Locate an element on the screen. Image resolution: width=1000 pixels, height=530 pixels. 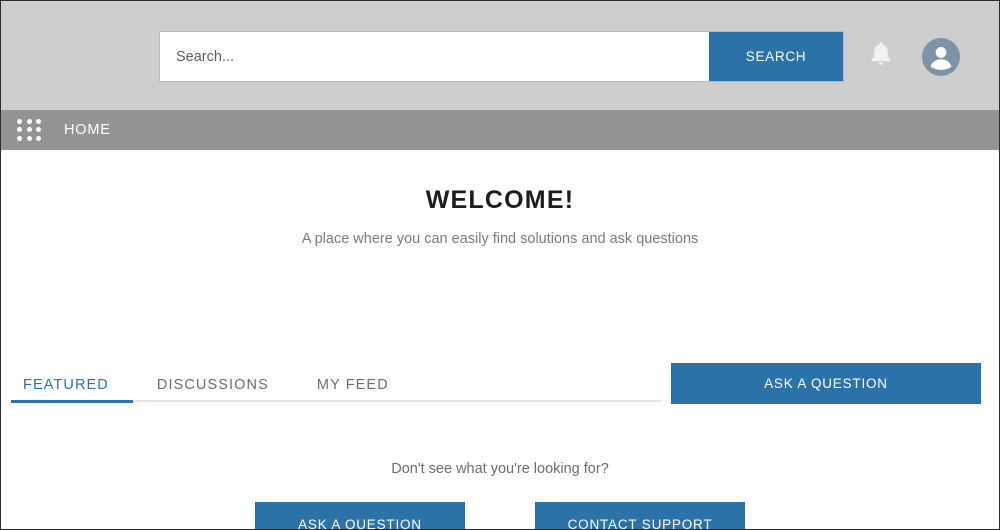
ask-a-question-button-top: ASK A QUESTION is located at coordinates (826, 383).